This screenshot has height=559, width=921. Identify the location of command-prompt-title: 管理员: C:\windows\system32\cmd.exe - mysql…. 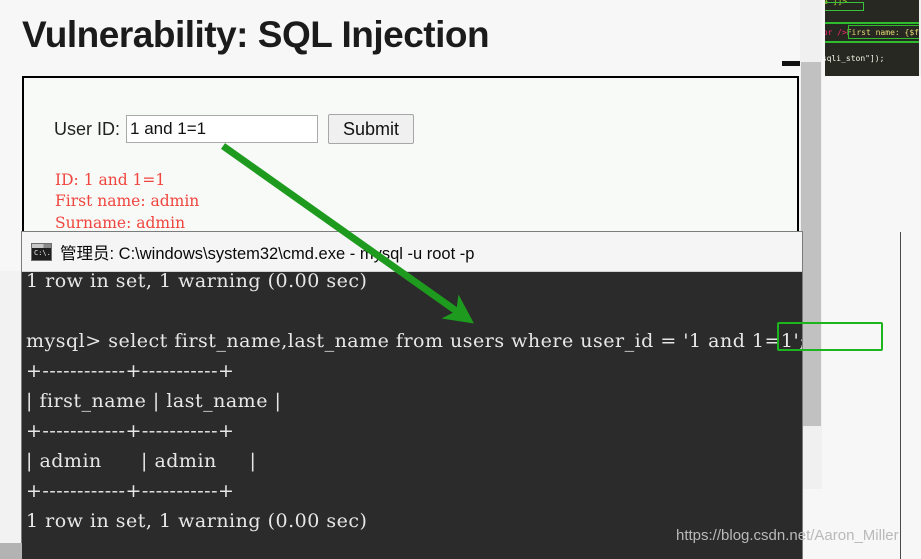
(267, 253).